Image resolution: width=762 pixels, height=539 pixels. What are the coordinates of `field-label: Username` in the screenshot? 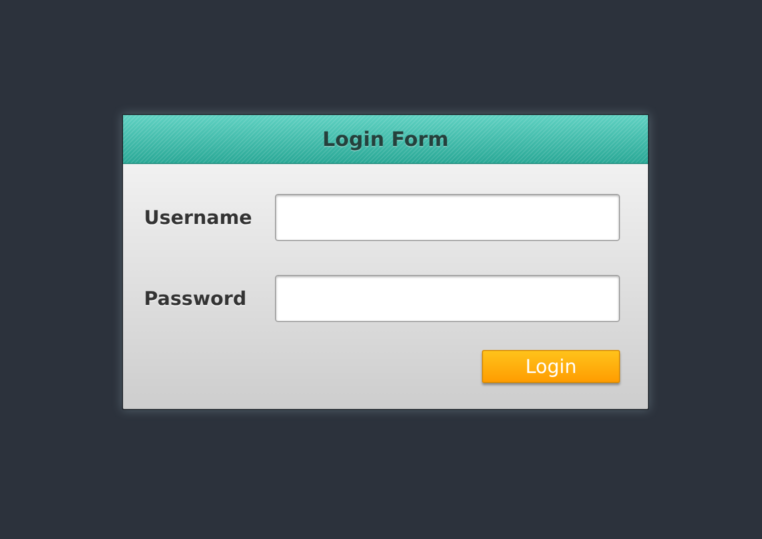 It's located at (199, 217).